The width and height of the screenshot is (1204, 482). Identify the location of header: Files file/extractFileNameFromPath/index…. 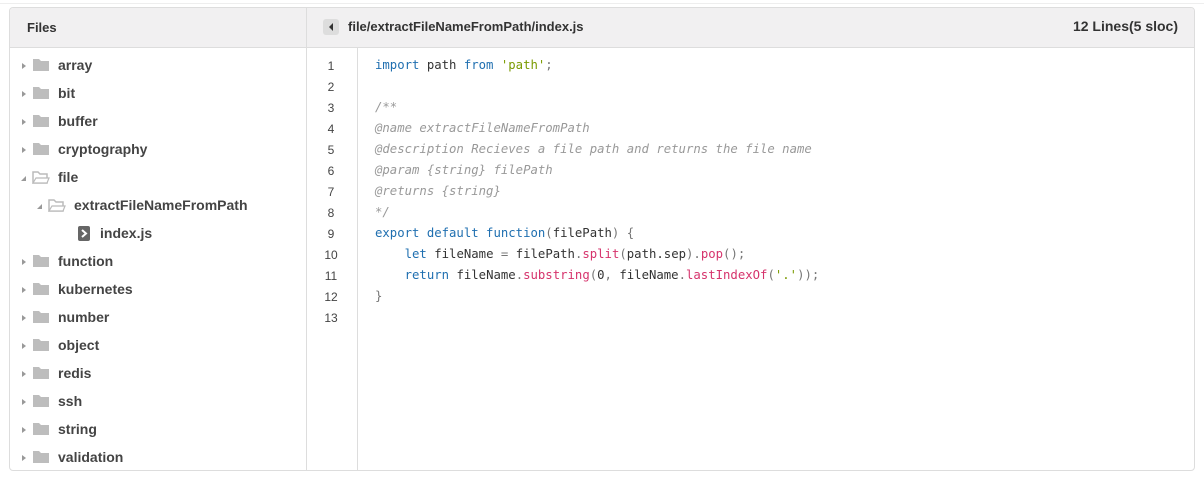
(602, 28).